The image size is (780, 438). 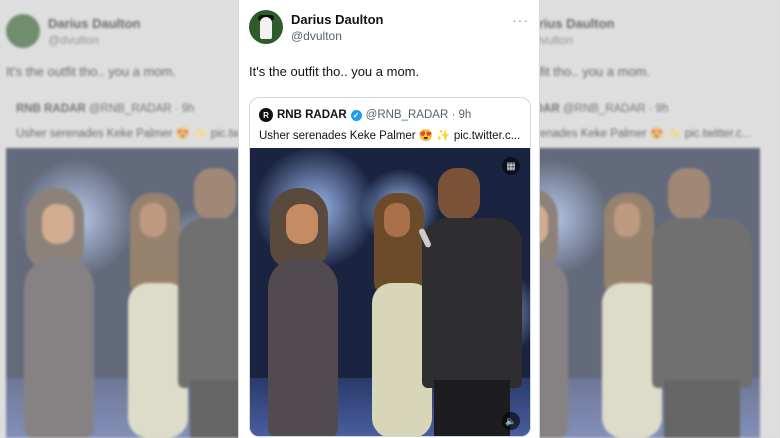 I want to click on author-handle: @dvulton, so click(x=337, y=36).